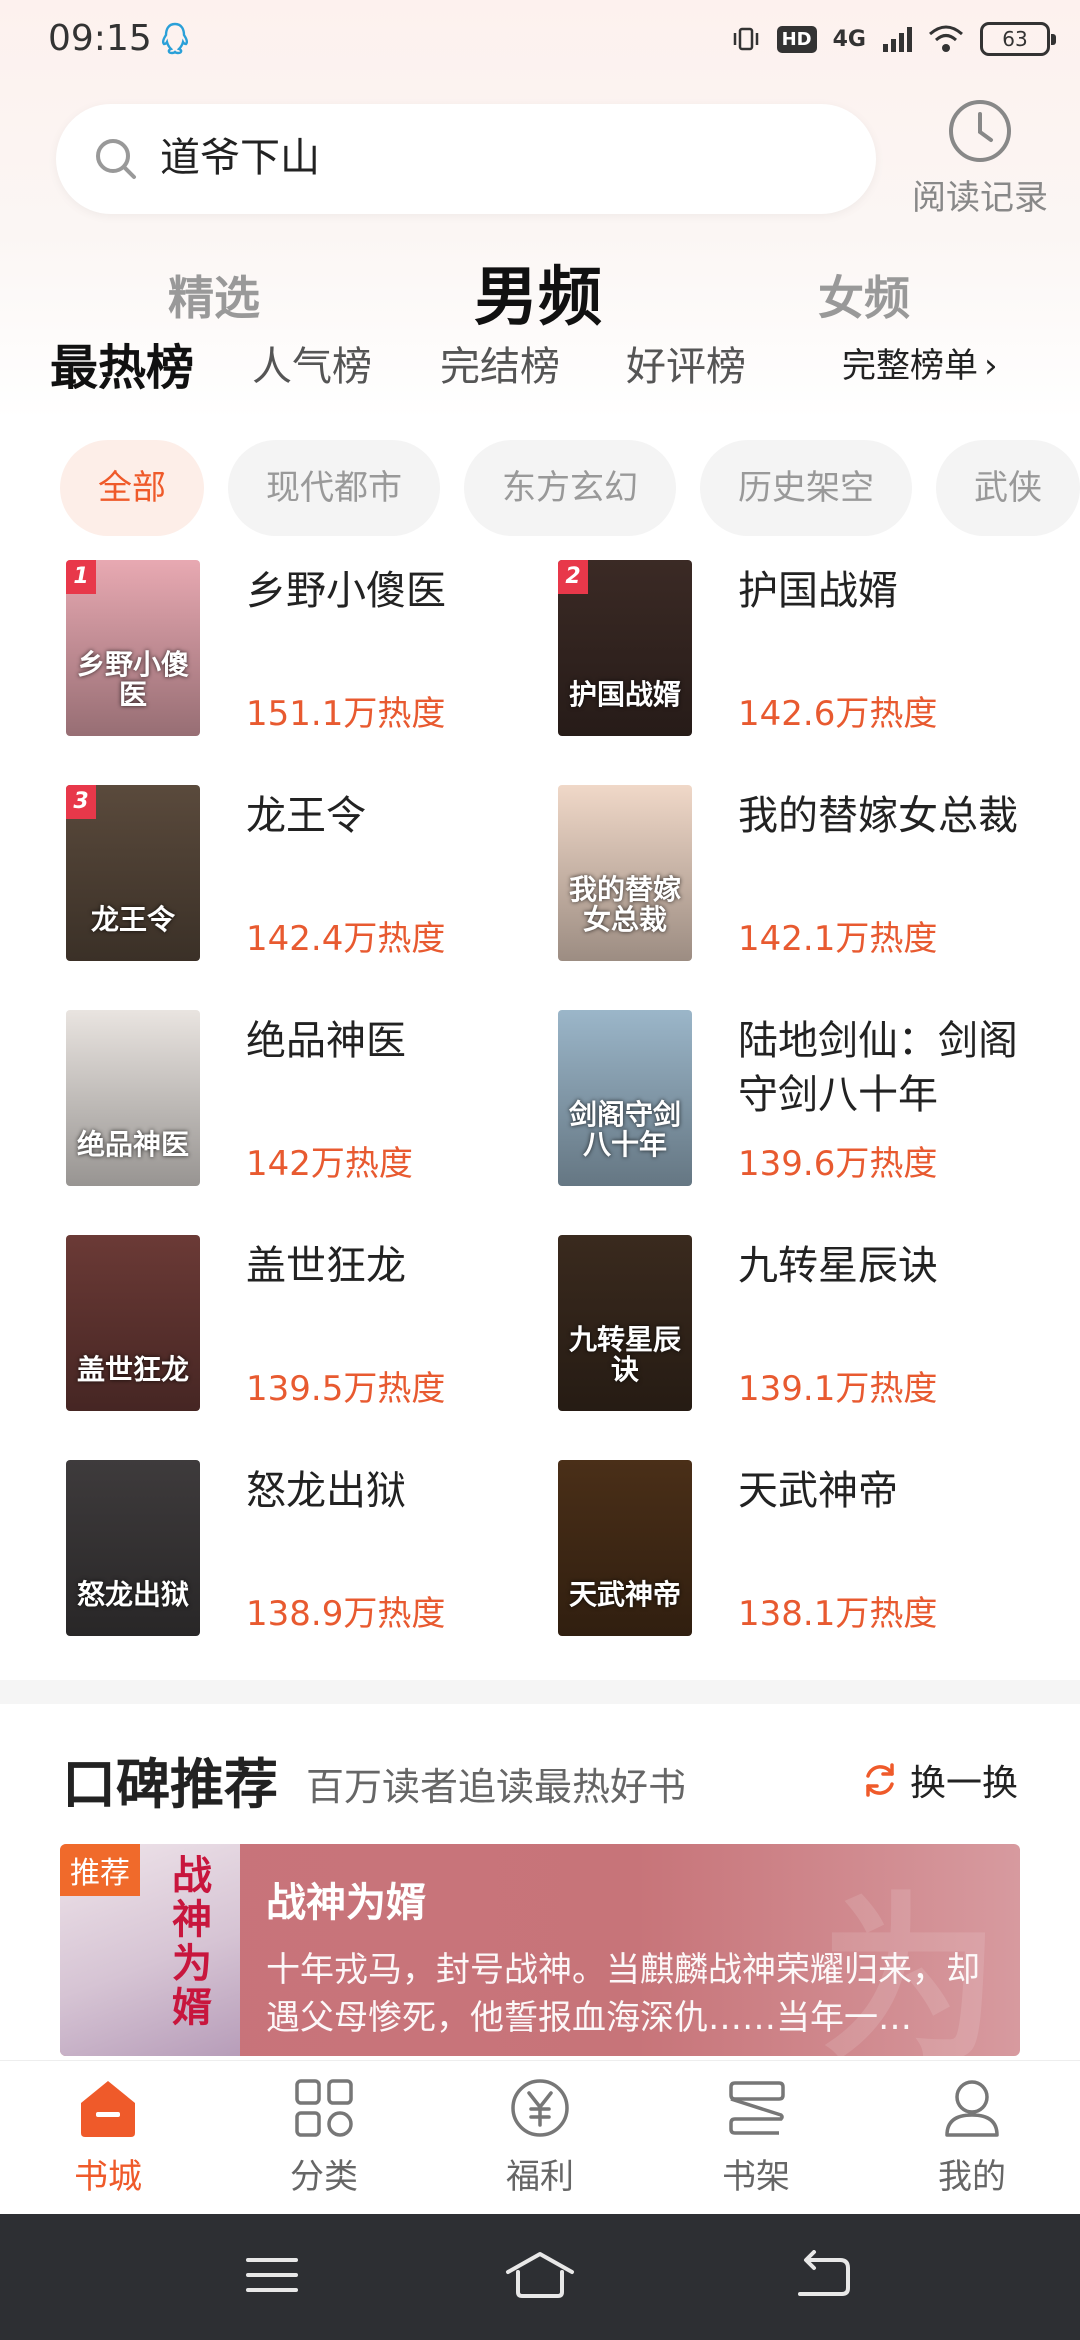  What do you see at coordinates (306, 816) in the screenshot?
I see `book-title: 龙王令` at bounding box center [306, 816].